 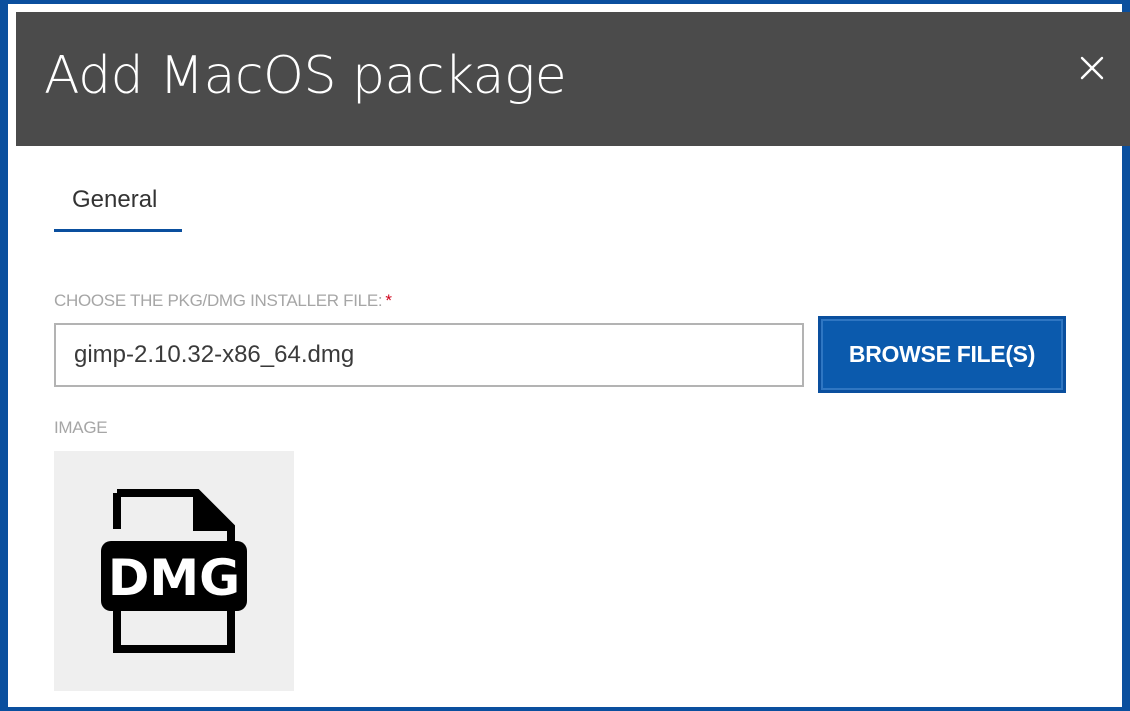 What do you see at coordinates (81, 427) in the screenshot?
I see `image-field-label: IMAGE` at bounding box center [81, 427].